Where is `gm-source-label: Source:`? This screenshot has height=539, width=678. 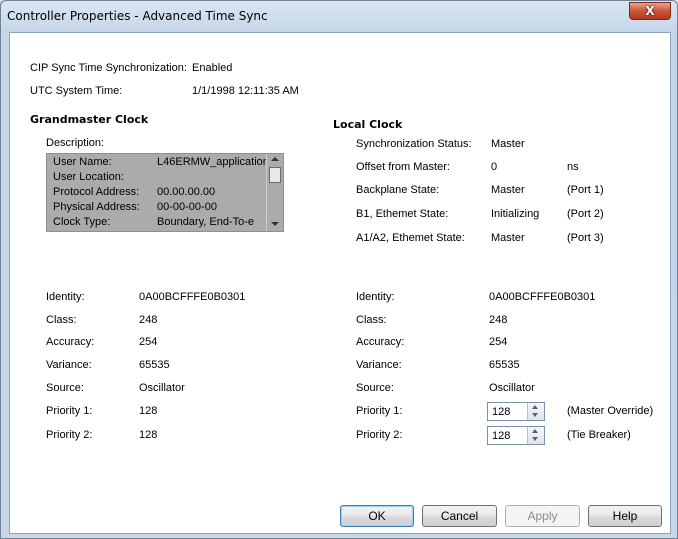
gm-source-label: Source: is located at coordinates (65, 388).